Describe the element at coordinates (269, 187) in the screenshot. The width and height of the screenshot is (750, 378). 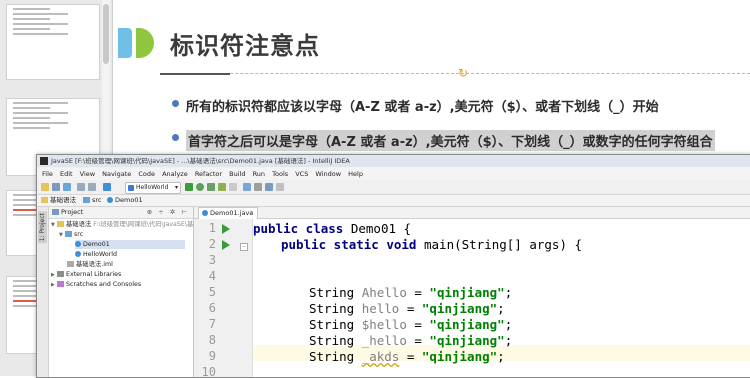
I see `sdk-icon` at that location.